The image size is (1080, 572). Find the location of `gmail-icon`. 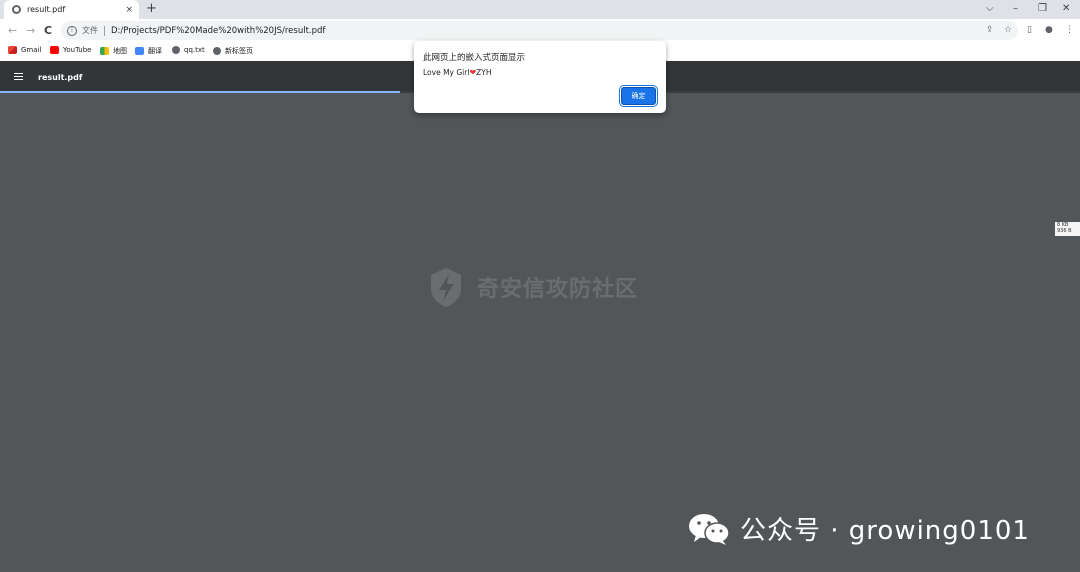

gmail-icon is located at coordinates (12, 50).